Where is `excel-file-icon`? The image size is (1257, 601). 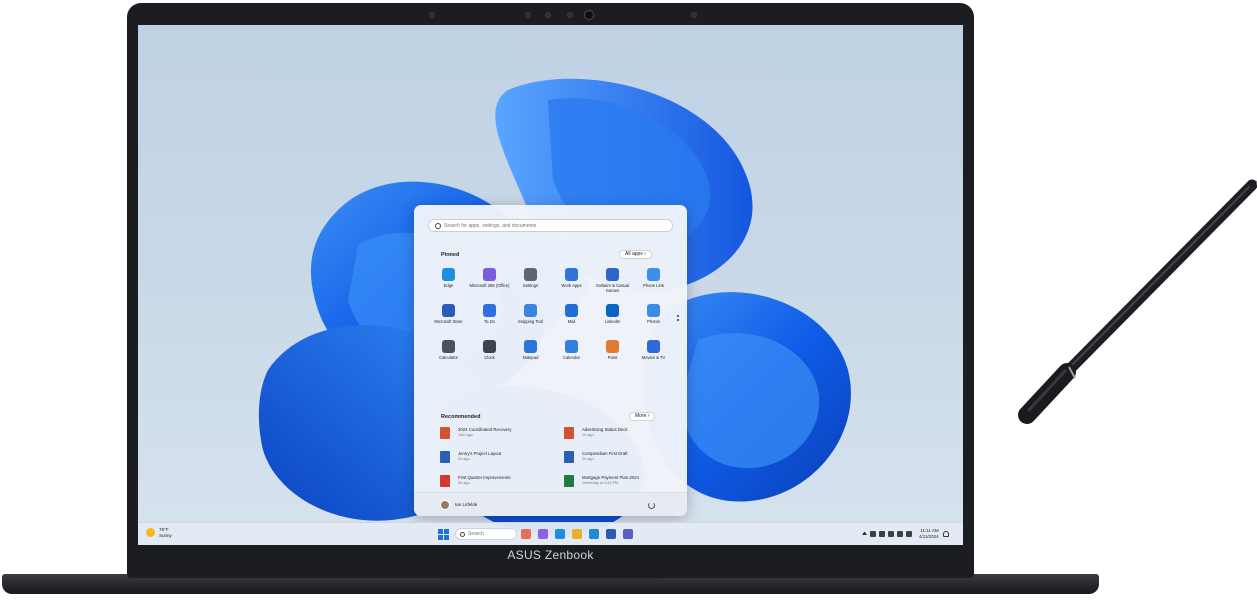 excel-file-icon is located at coordinates (569, 481).